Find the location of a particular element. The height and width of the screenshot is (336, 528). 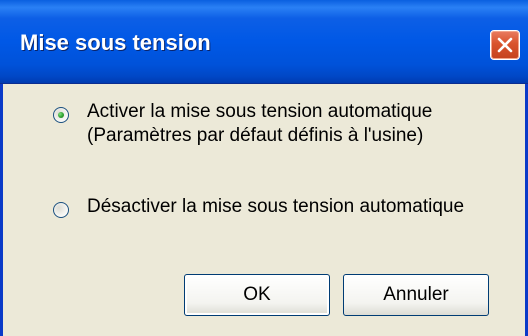

radio-enable is located at coordinates (61, 115).